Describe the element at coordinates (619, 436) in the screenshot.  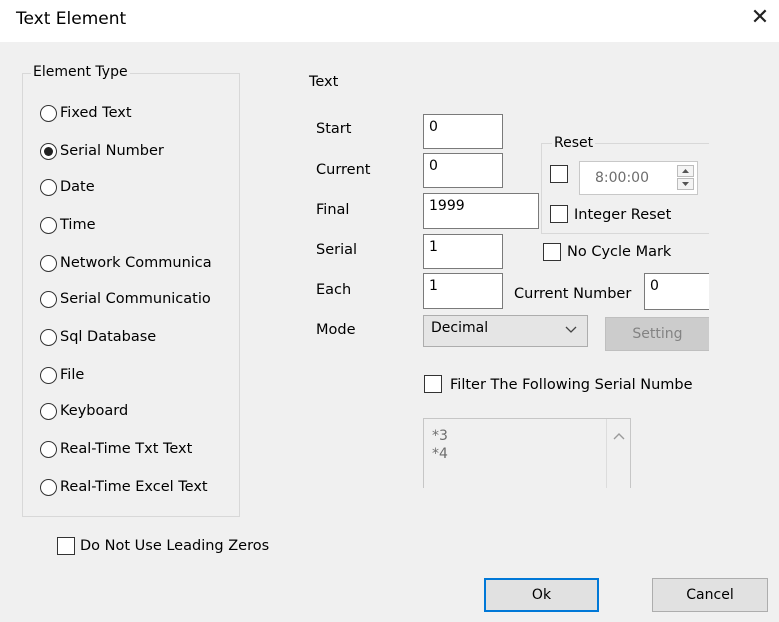
I see `chevron-up-icon` at that location.